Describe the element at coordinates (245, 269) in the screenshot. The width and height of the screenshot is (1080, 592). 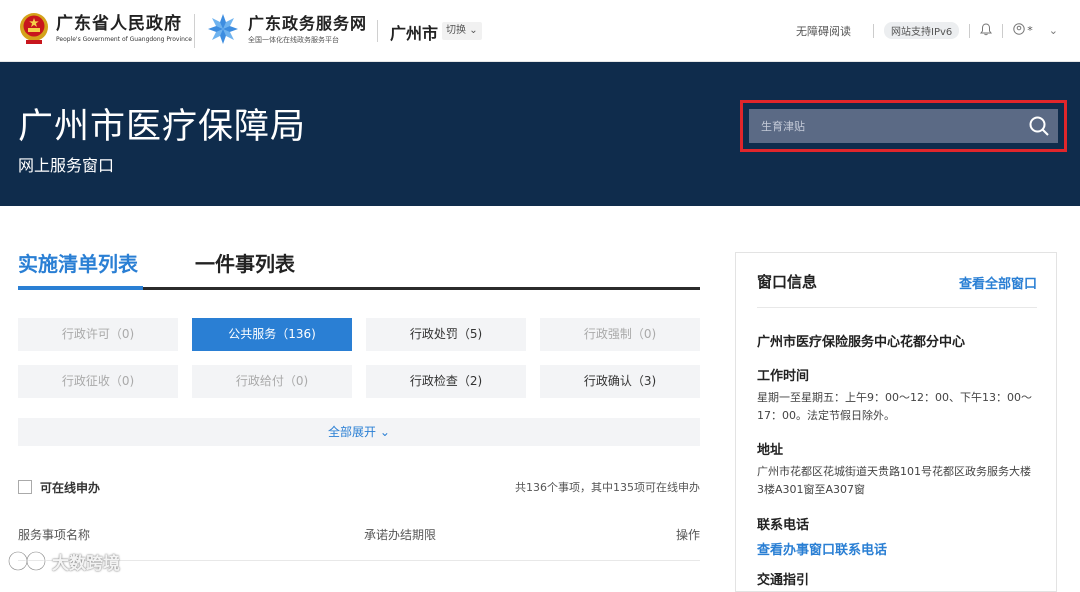
I see `tab-one-thing-list: 一件事列表` at that location.